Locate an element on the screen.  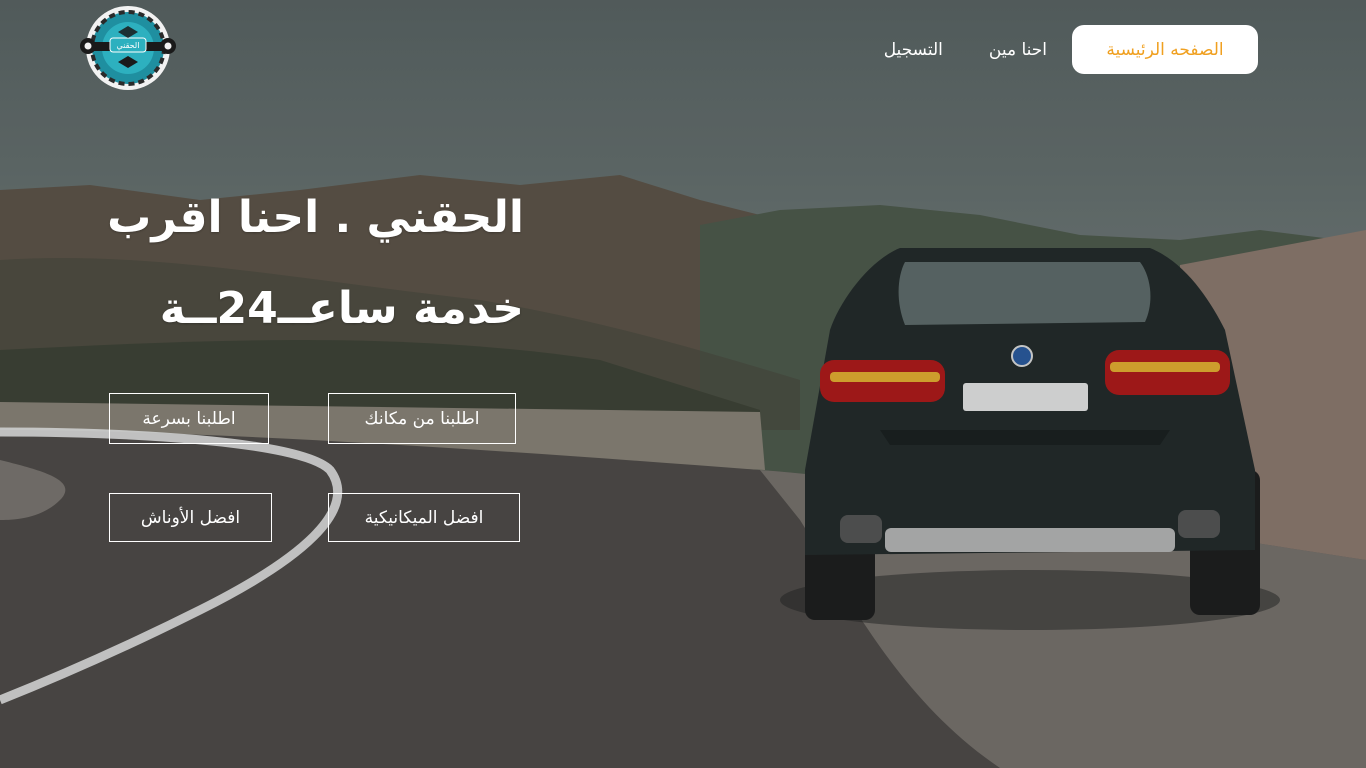
request-fast-button: اطلبنا بسرعة is located at coordinates (189, 418).